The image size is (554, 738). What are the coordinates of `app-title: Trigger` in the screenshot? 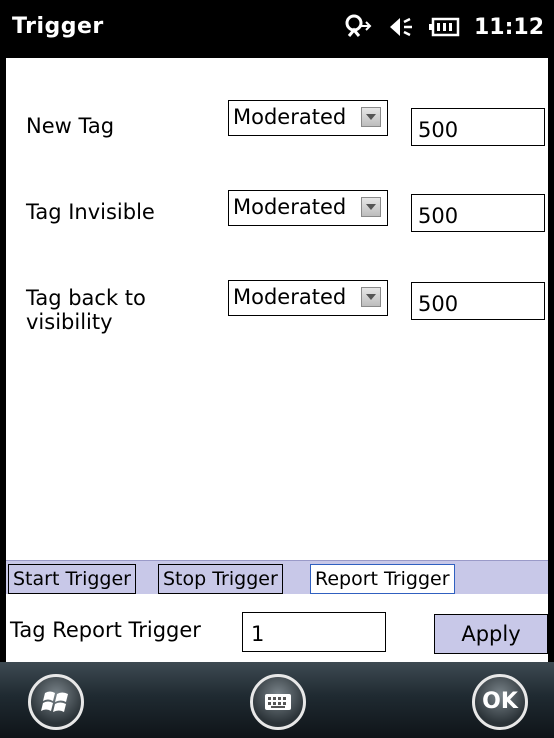 It's located at (58, 26).